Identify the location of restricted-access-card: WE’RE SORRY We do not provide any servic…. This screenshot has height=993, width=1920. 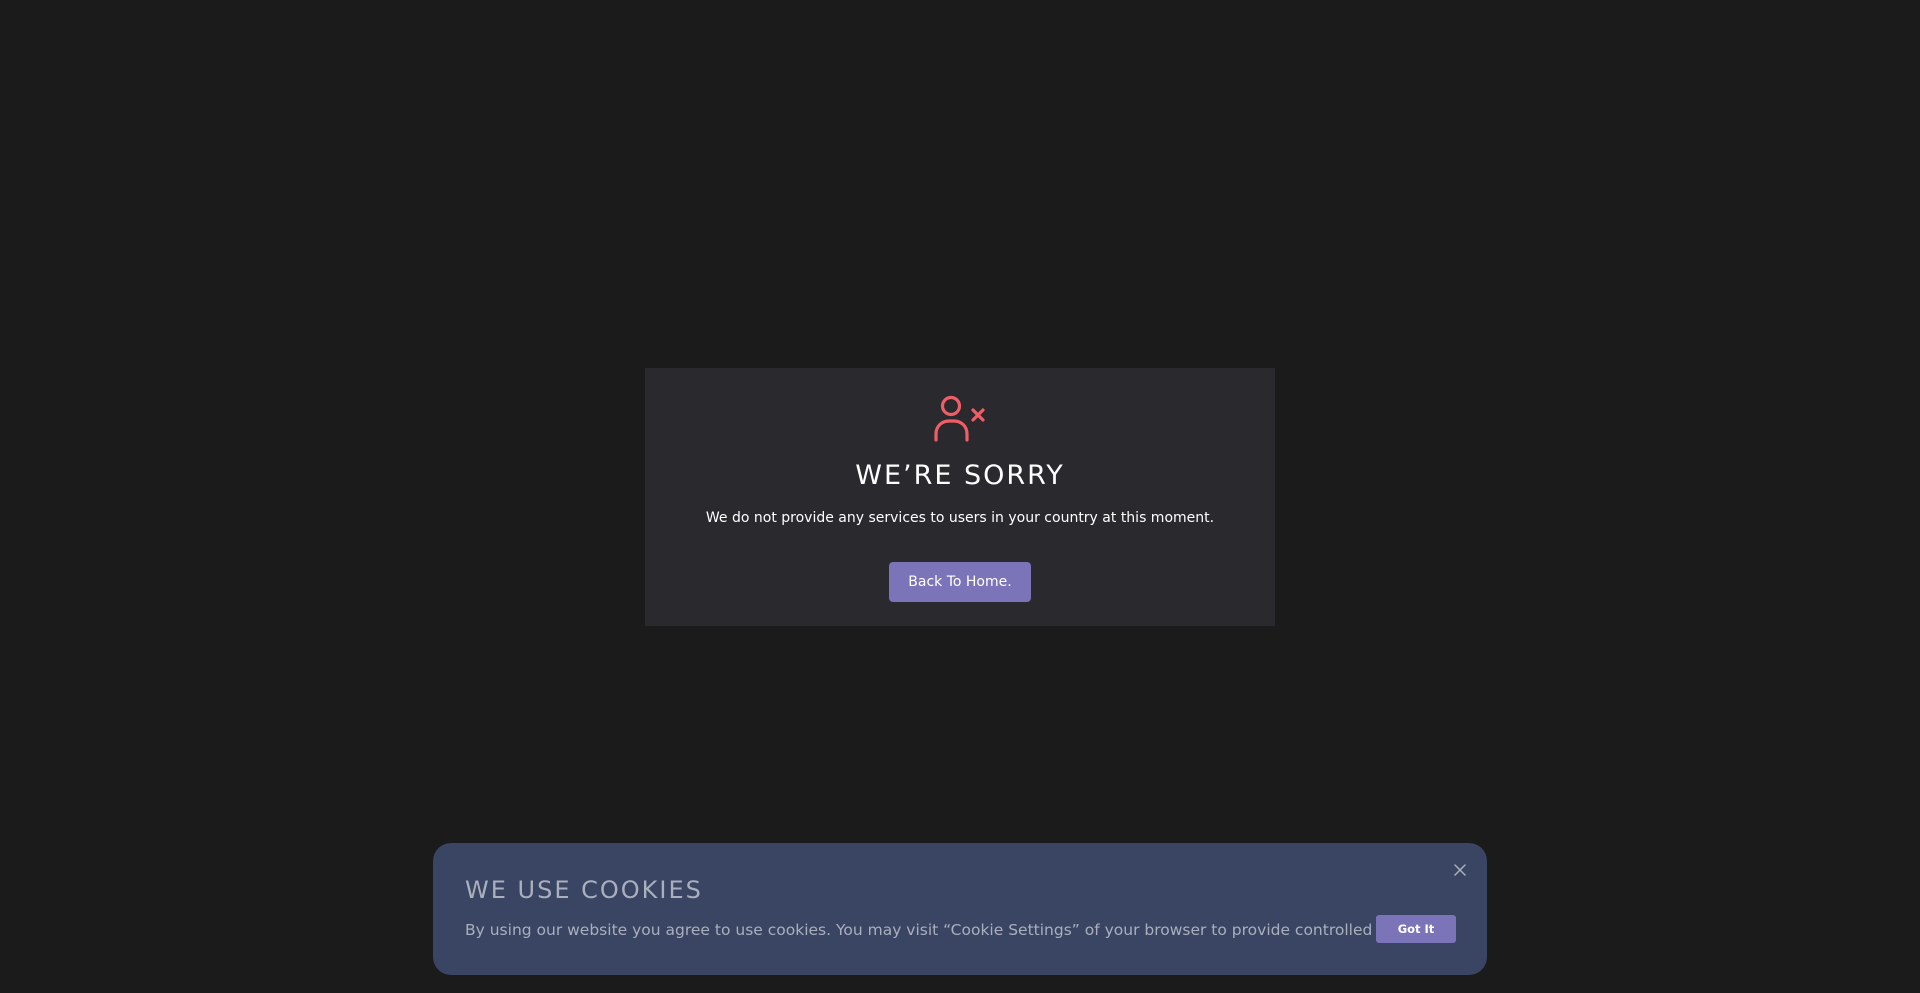
(960, 497).